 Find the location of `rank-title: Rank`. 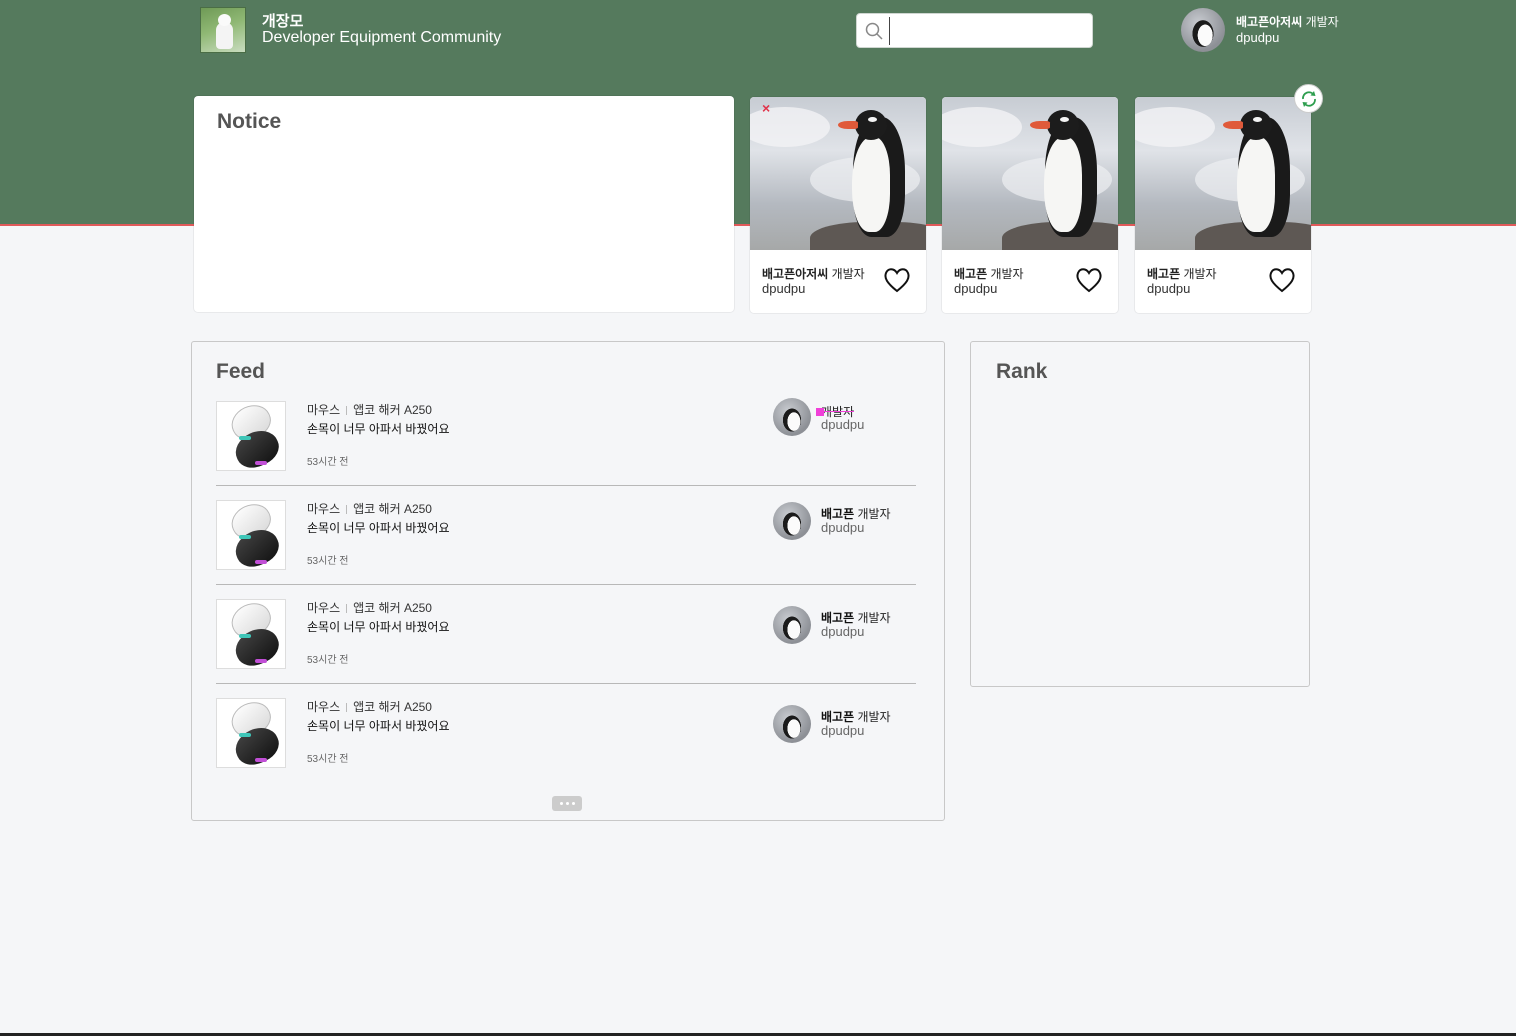

rank-title: Rank is located at coordinates (1022, 371).